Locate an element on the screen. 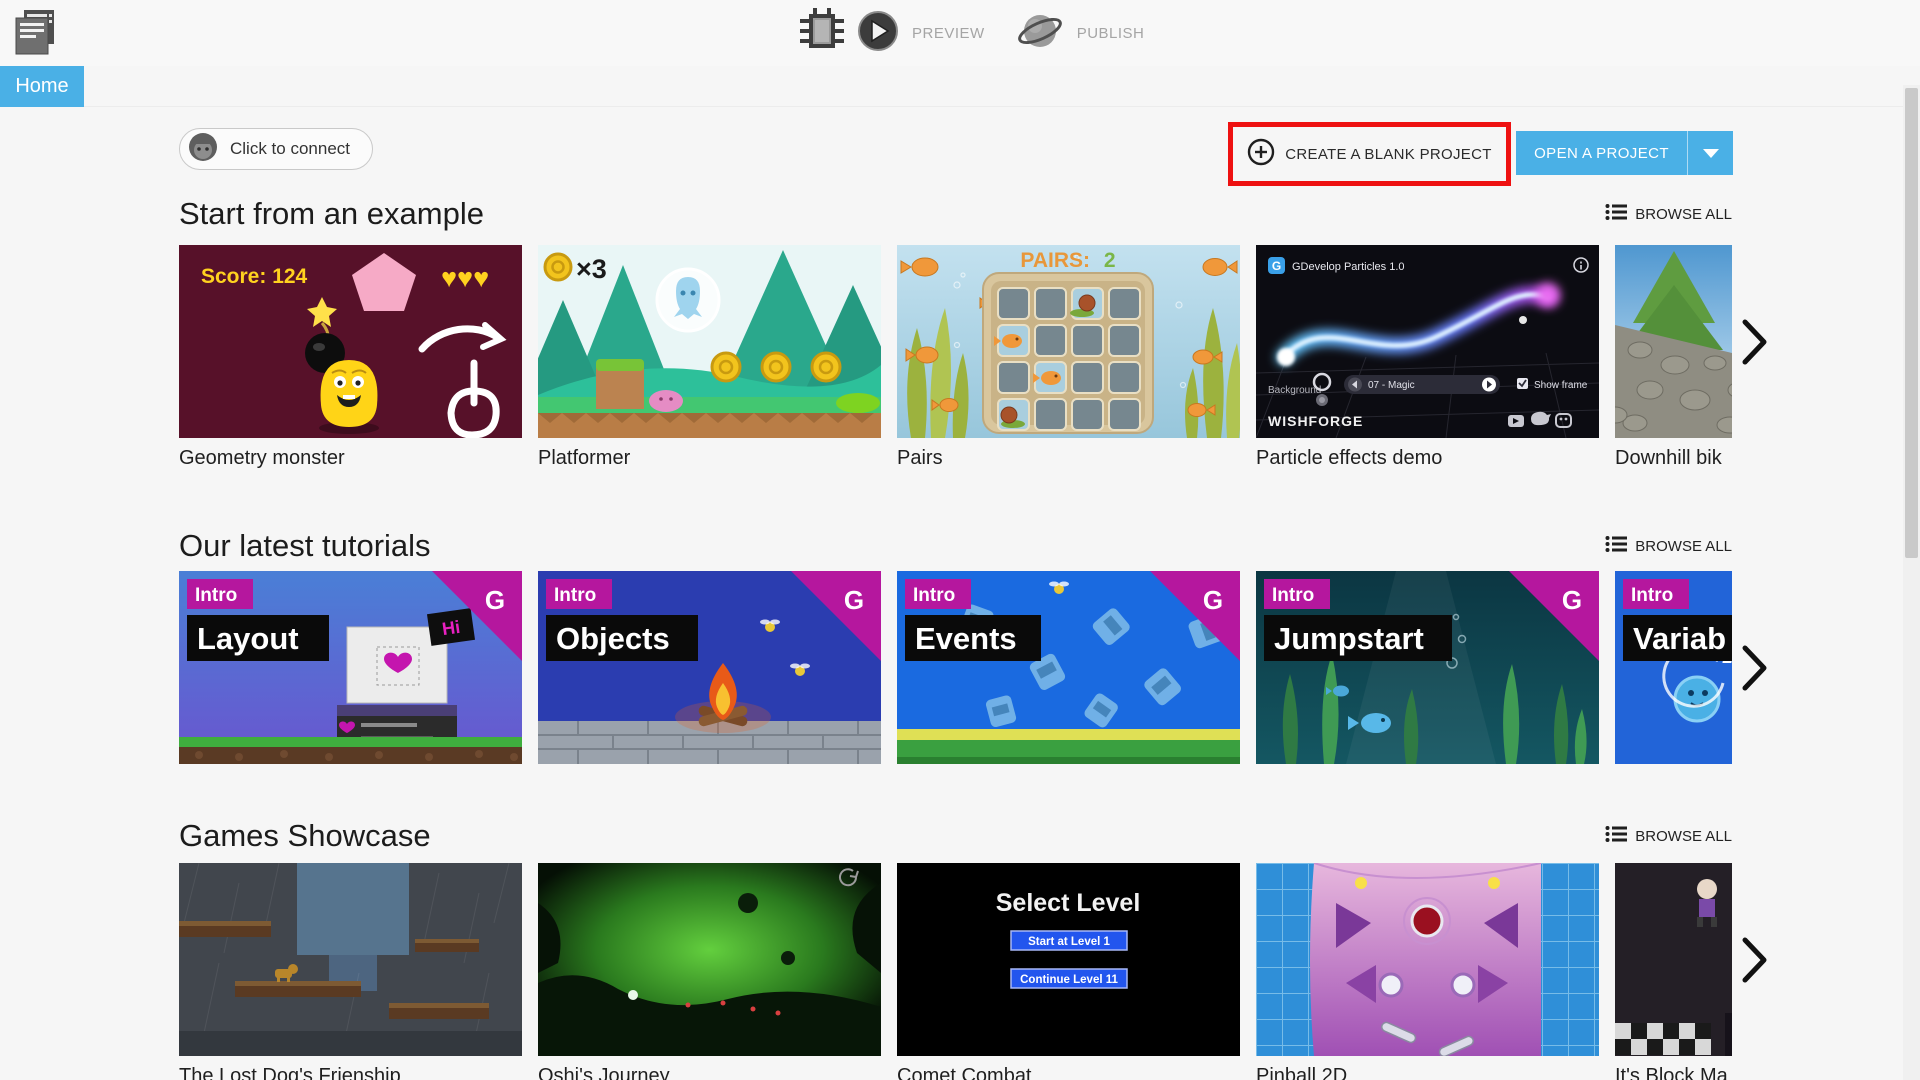  examples-title: Start from an example is located at coordinates (331, 213).